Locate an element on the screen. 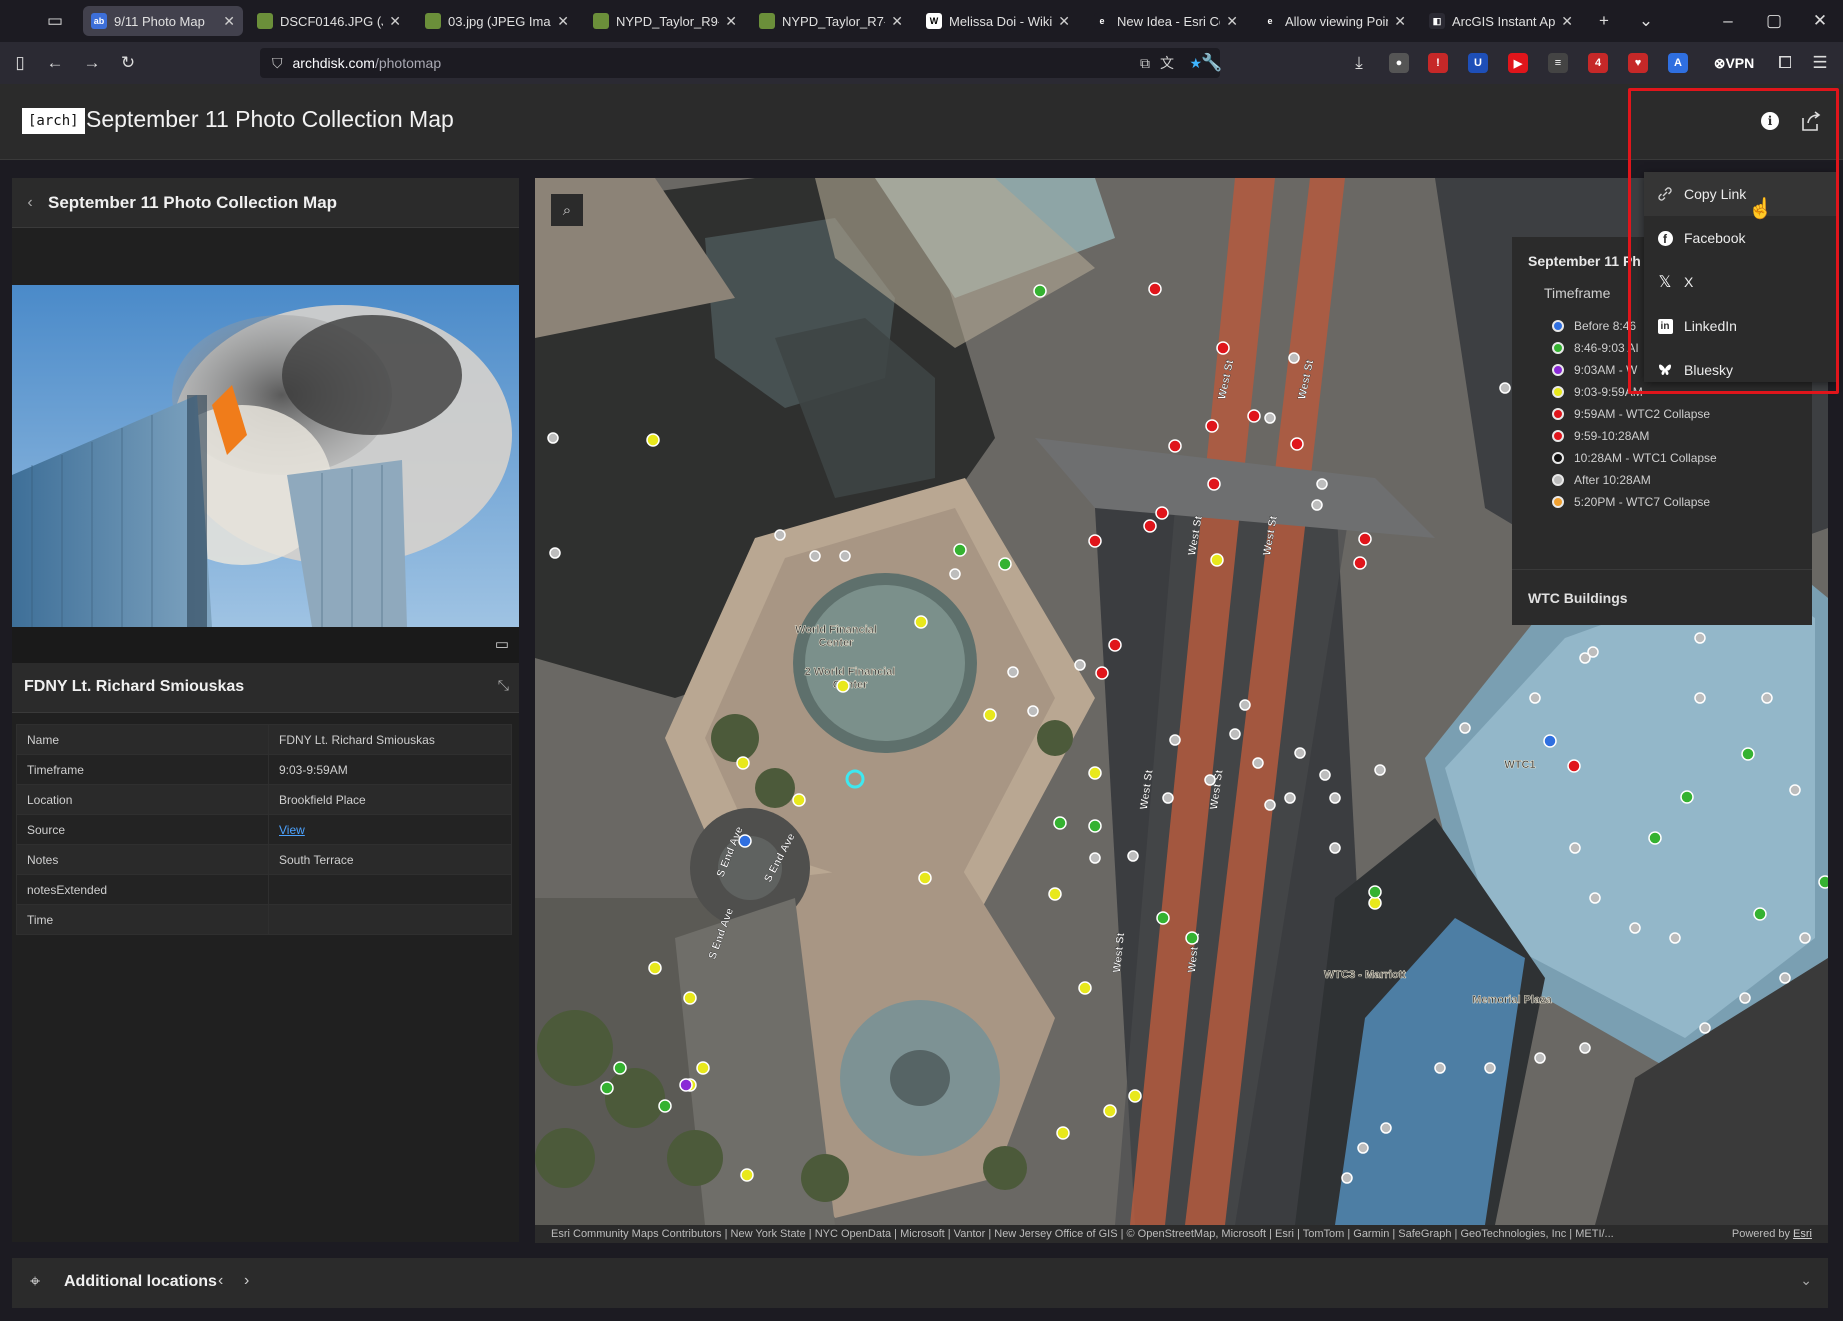  tab-list-icon: ⌄ is located at coordinates (1646, 21).